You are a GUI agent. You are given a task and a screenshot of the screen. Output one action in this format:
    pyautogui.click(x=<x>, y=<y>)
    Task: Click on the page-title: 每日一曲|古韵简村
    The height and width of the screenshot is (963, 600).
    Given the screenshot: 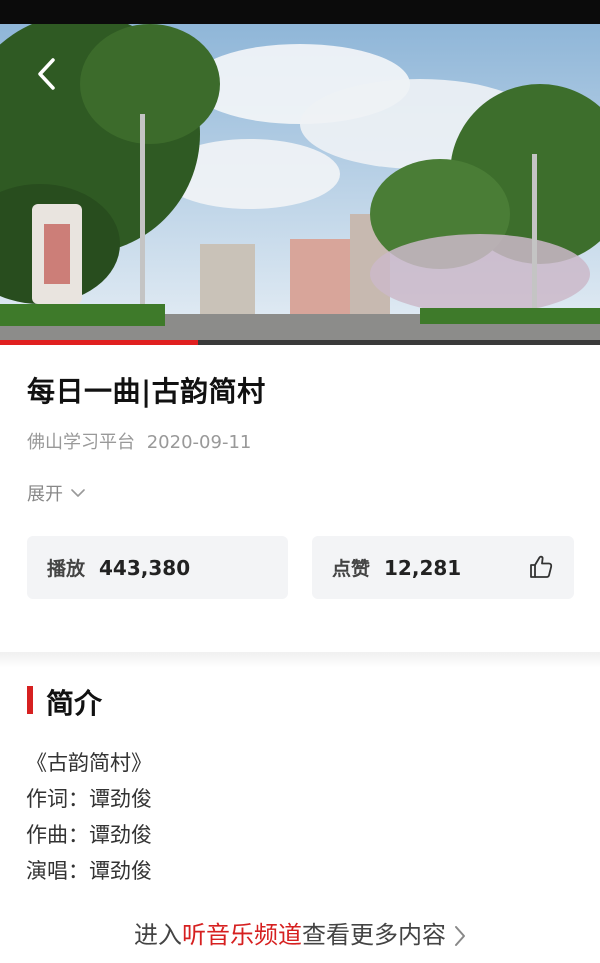 What is the action you would take?
    pyautogui.click(x=146, y=391)
    